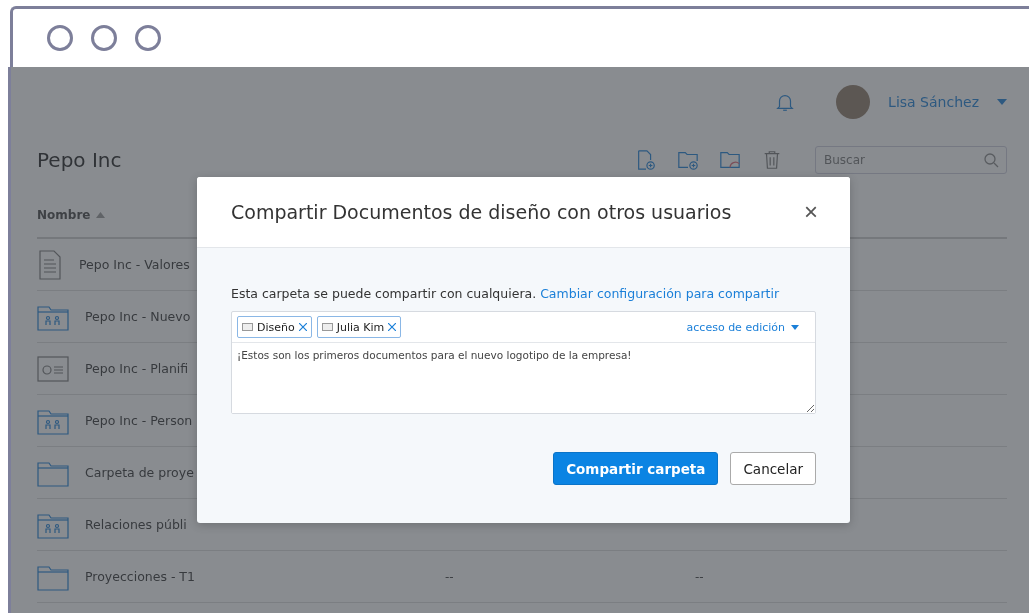  Describe the element at coordinates (730, 160) in the screenshot. I see `folder-icon` at that location.